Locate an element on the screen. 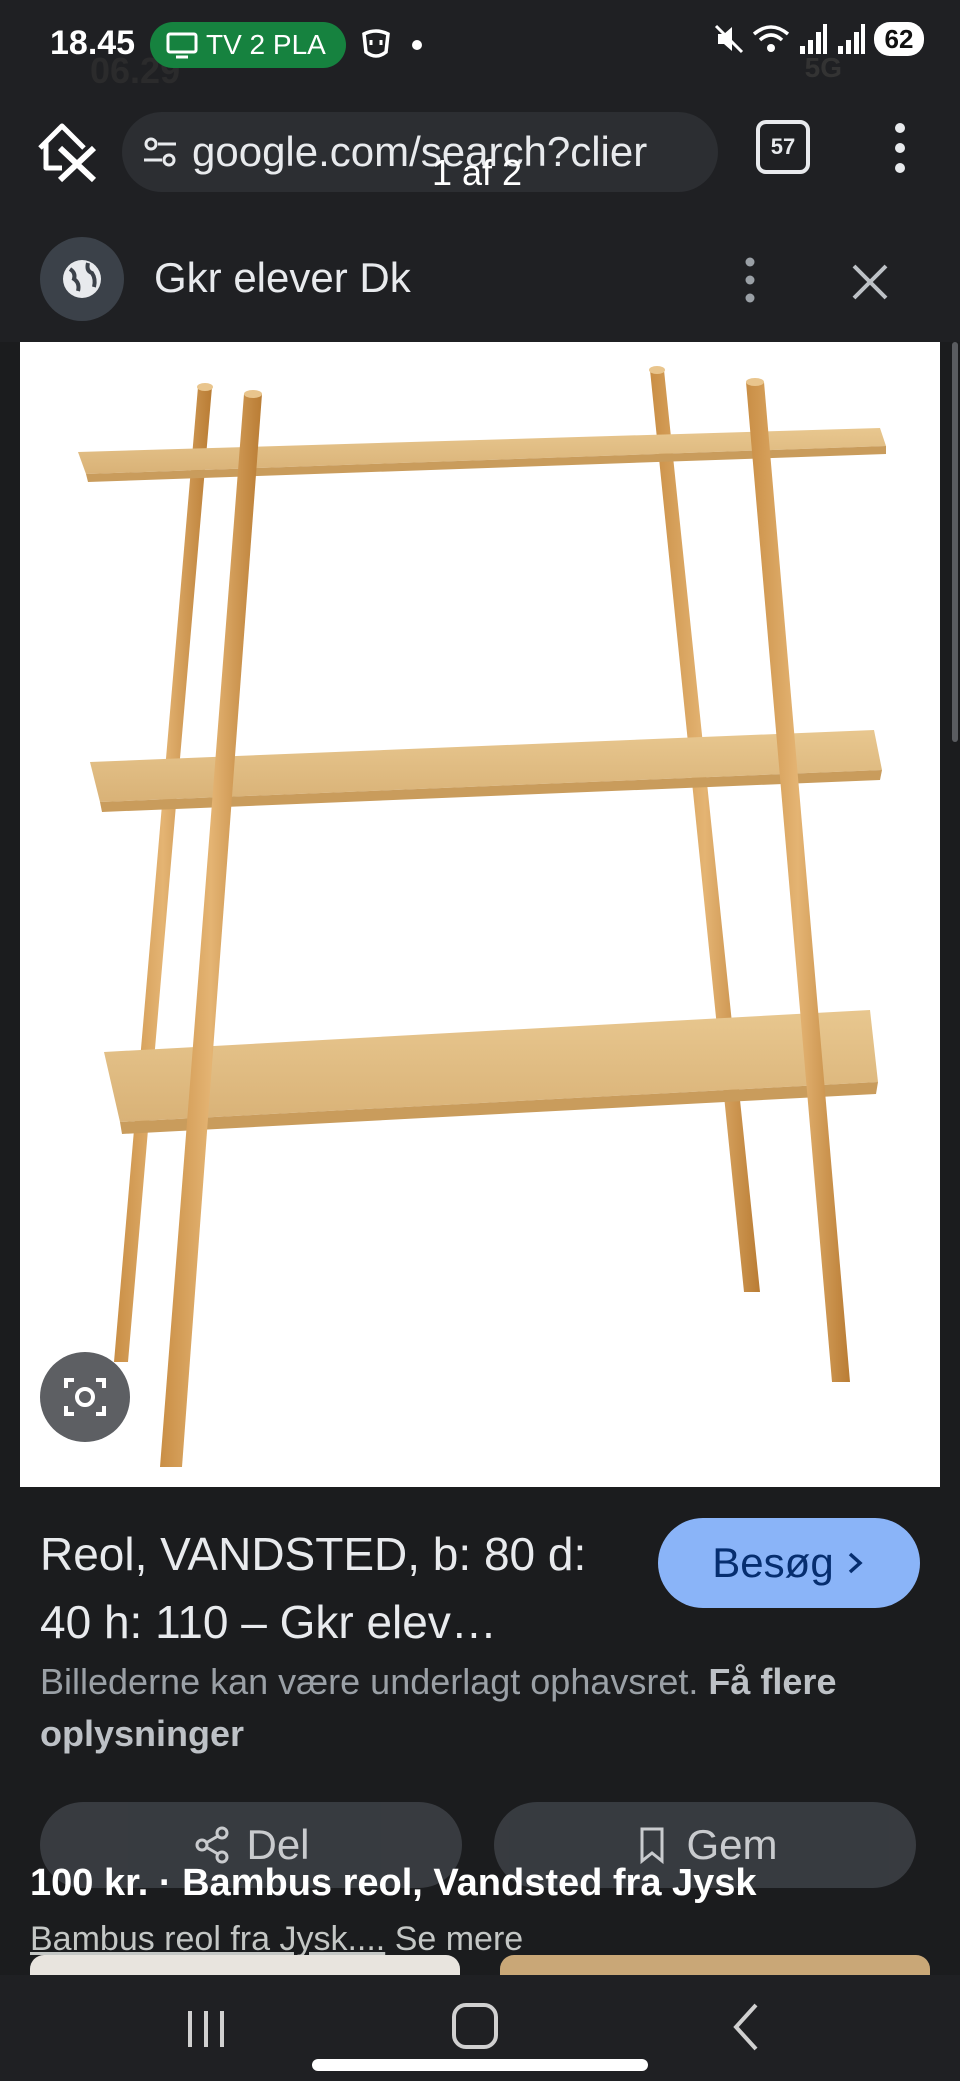 The height and width of the screenshot is (2081, 960). mute-icon is located at coordinates (729, 39).